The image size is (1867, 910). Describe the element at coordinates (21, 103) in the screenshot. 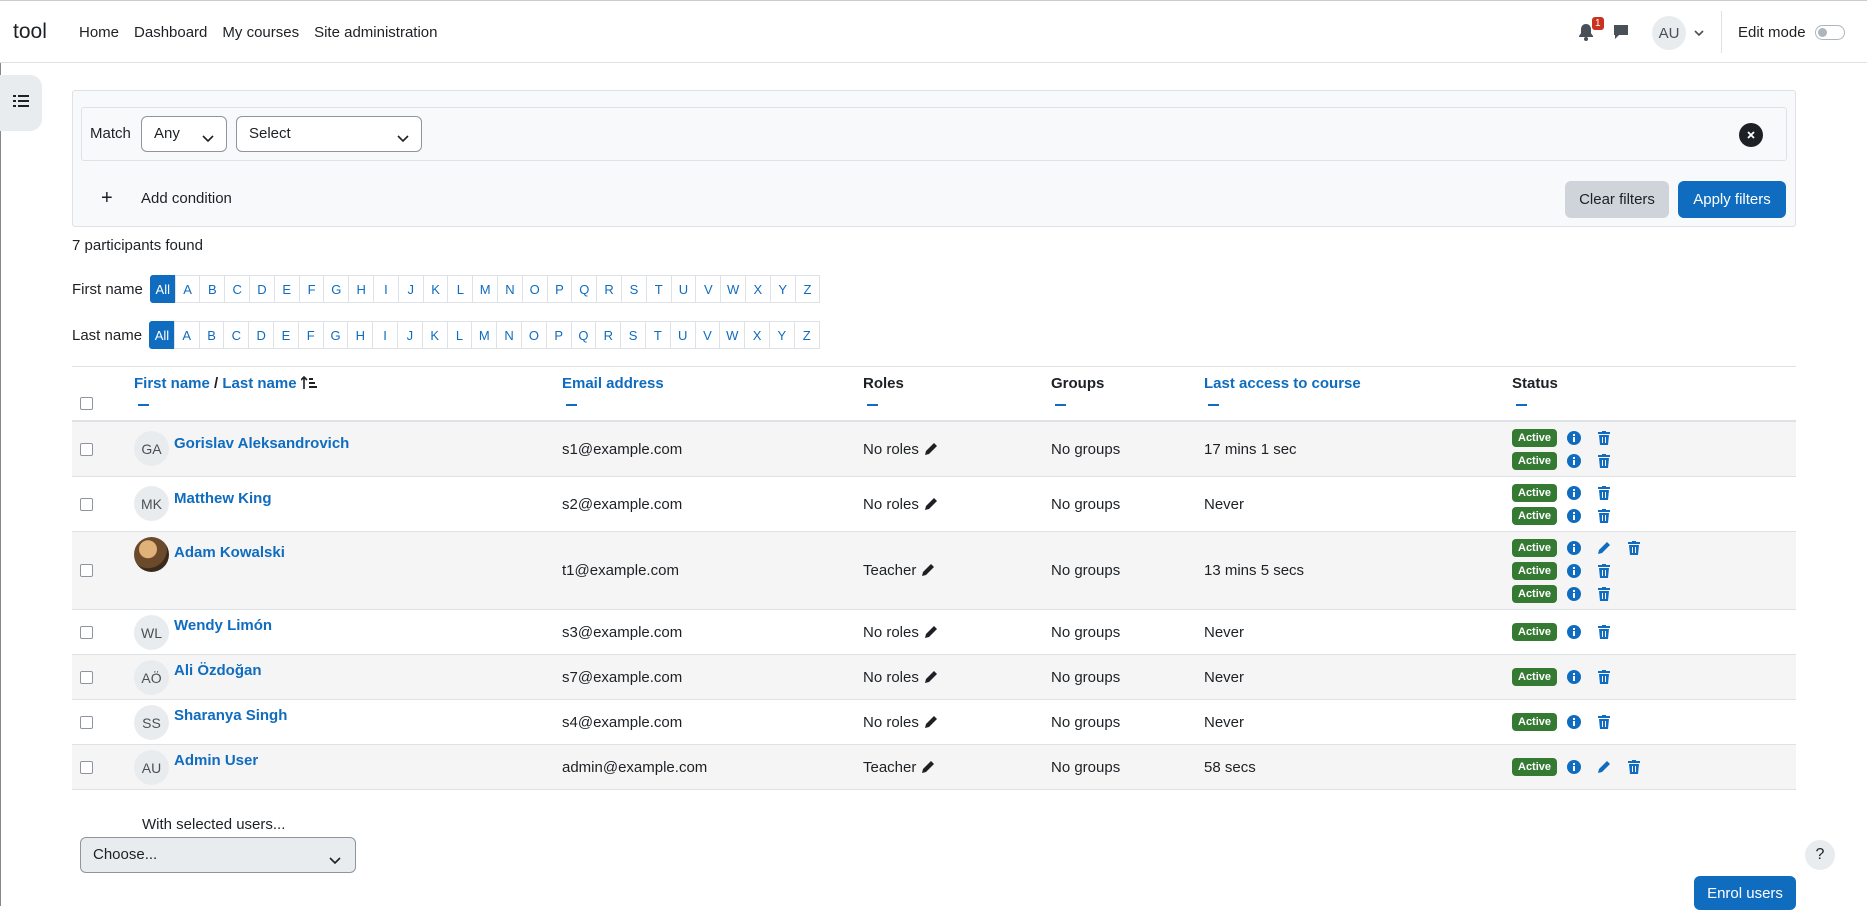

I see `course-index-toggle` at that location.